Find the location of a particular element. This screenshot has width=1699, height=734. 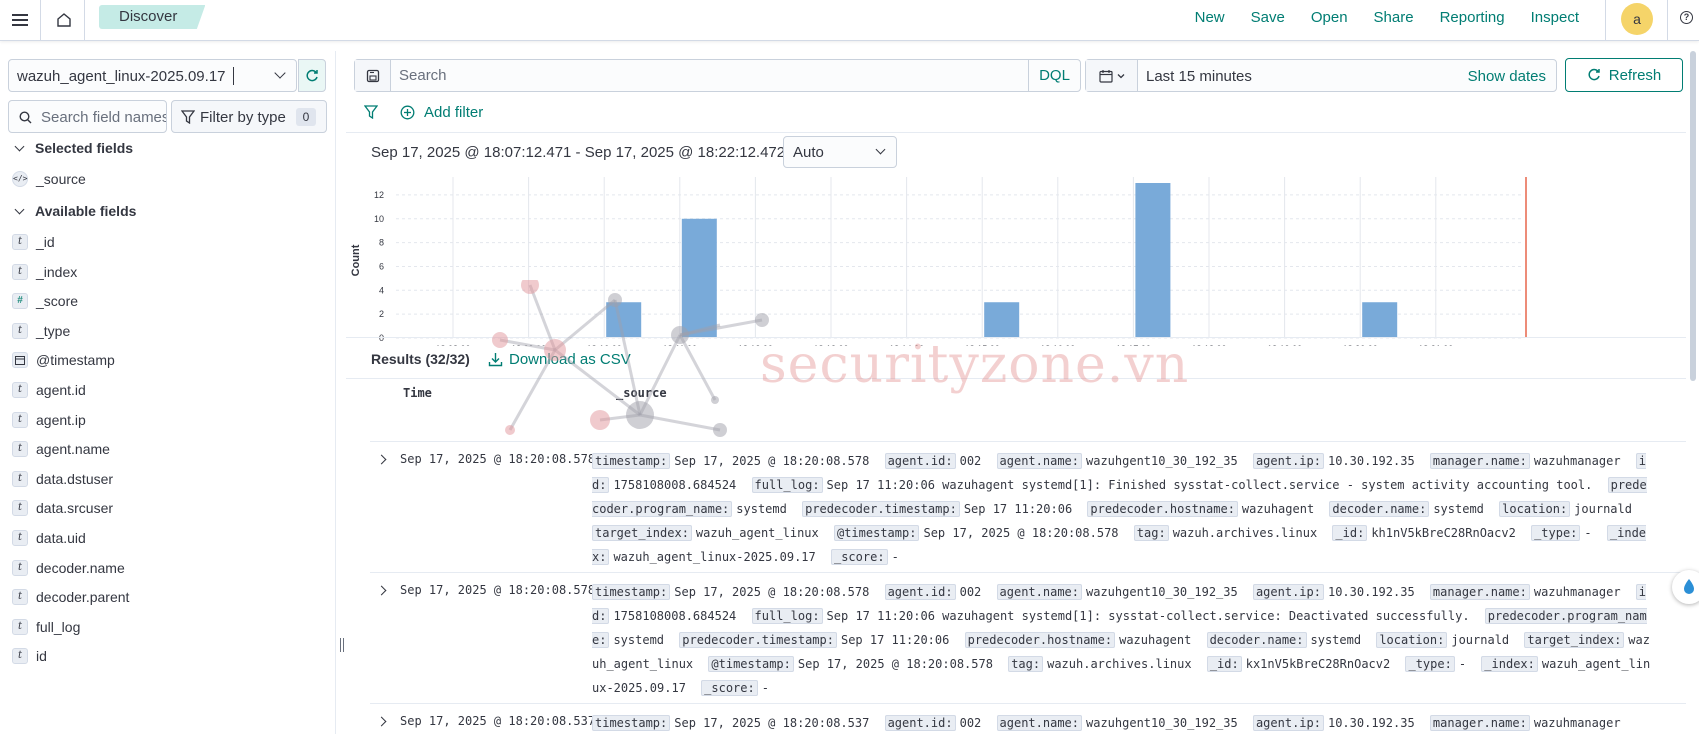

available-fields-header: Available fields is located at coordinates (75, 211).